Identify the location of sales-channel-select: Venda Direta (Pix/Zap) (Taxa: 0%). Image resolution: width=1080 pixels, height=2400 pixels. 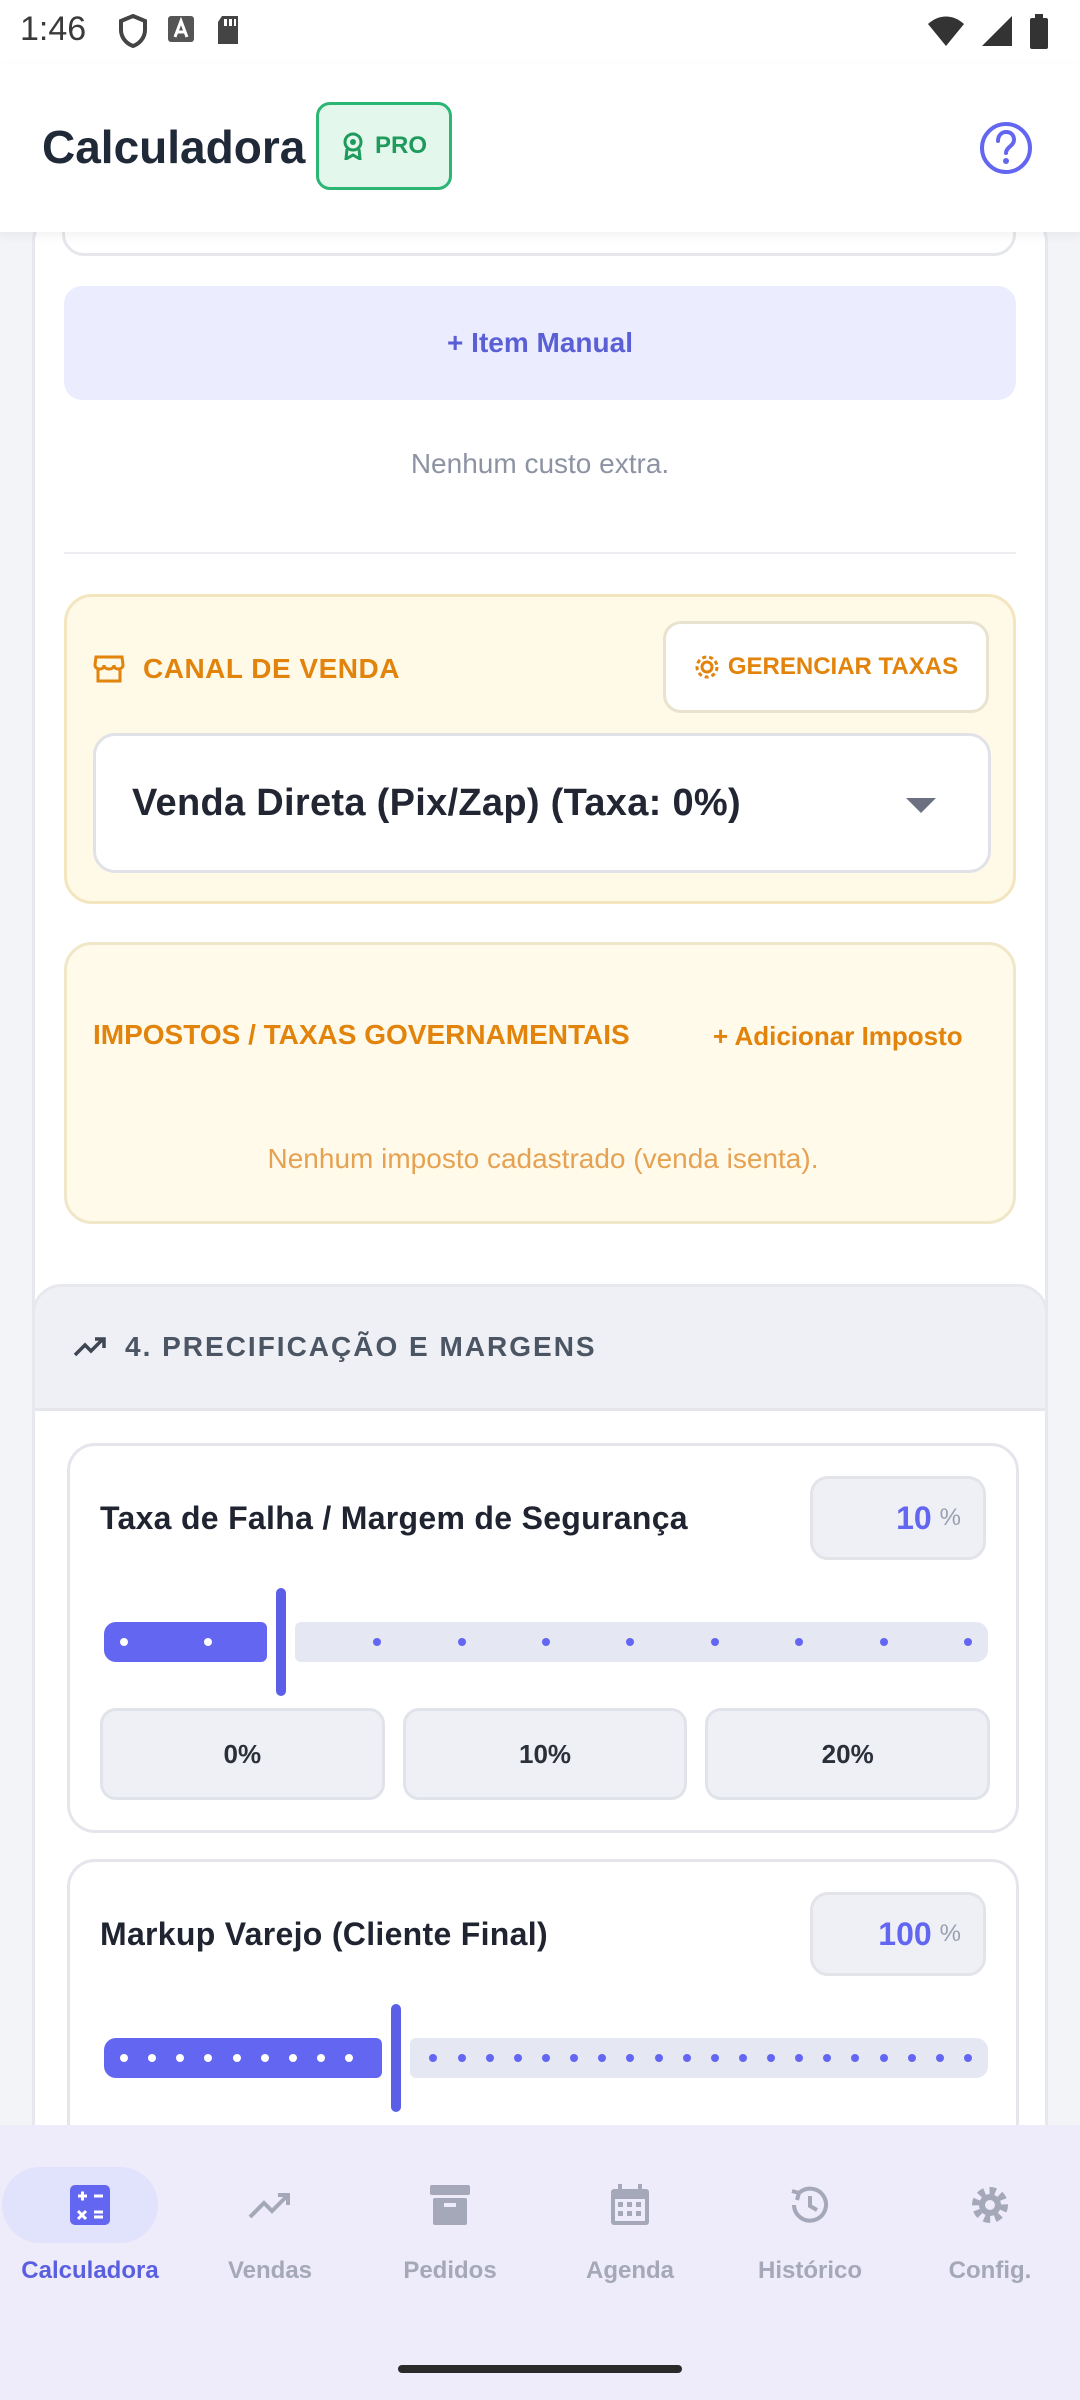
(542, 803).